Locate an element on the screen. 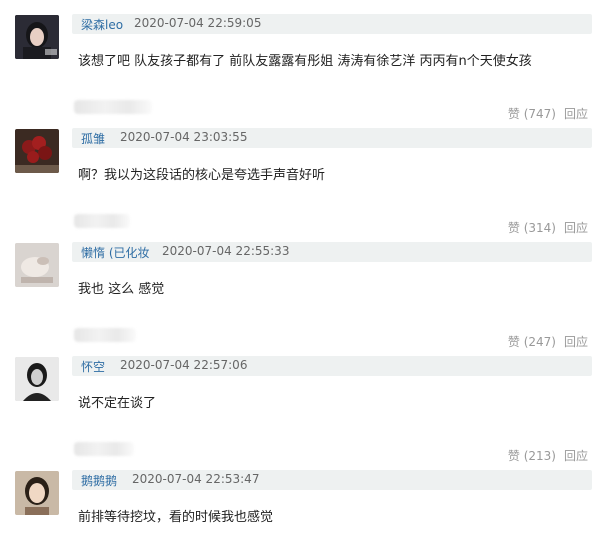  username: 懒惰 (已化妆 is located at coordinates (115, 252).